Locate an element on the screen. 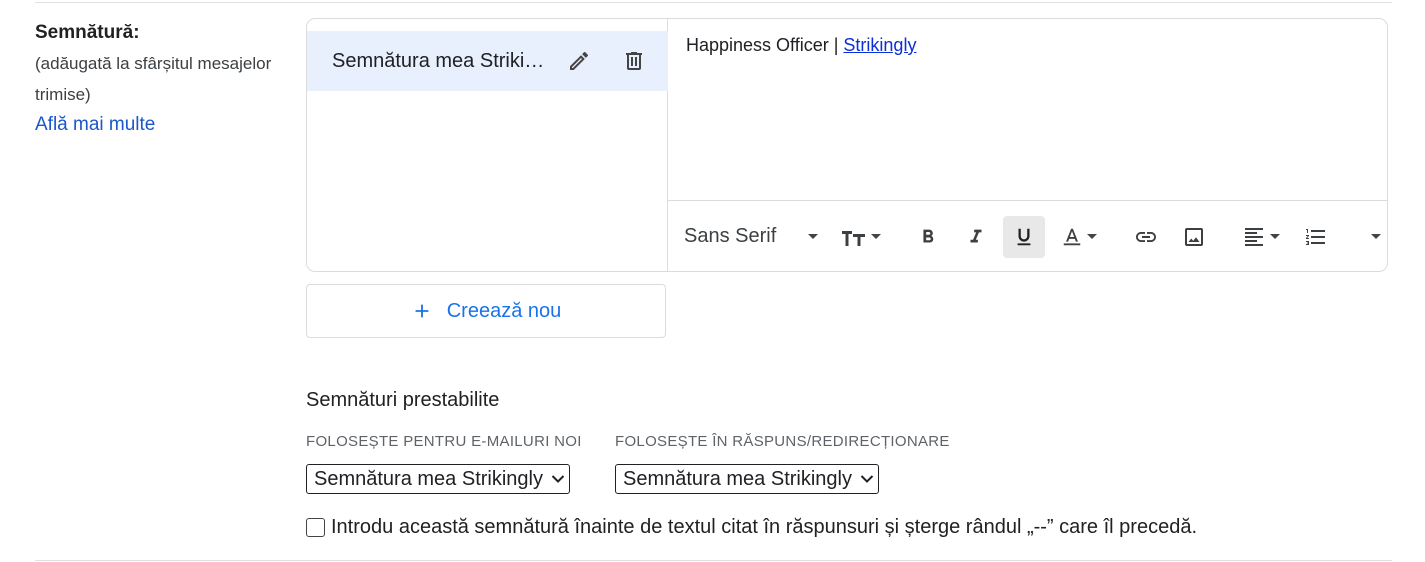  text-size-icon is located at coordinates (853, 238).